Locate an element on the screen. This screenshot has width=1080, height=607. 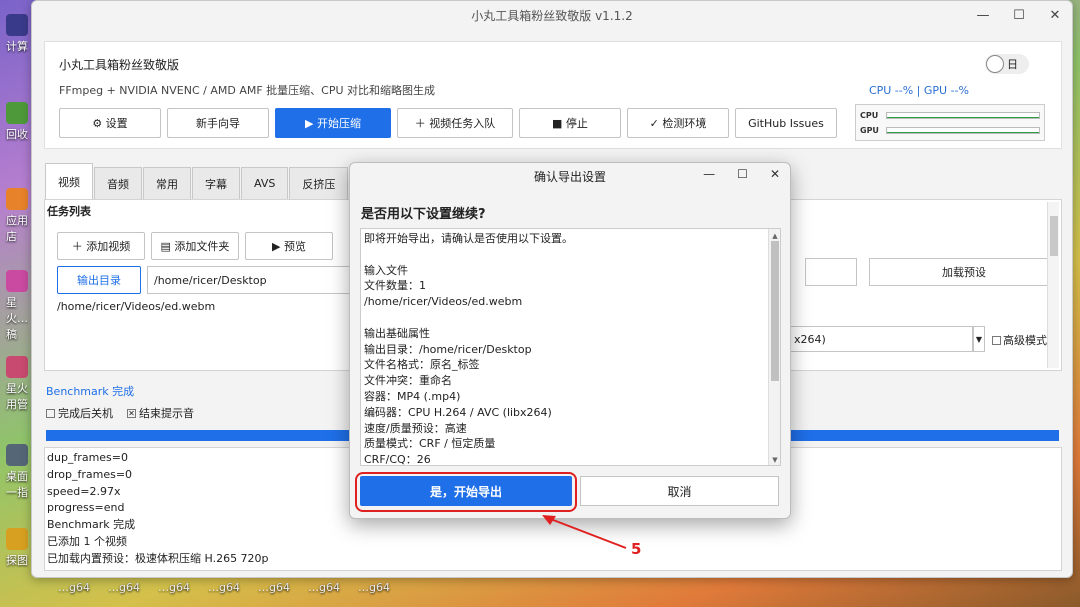
summary-line: 文件数量：1 is located at coordinates (395, 286).